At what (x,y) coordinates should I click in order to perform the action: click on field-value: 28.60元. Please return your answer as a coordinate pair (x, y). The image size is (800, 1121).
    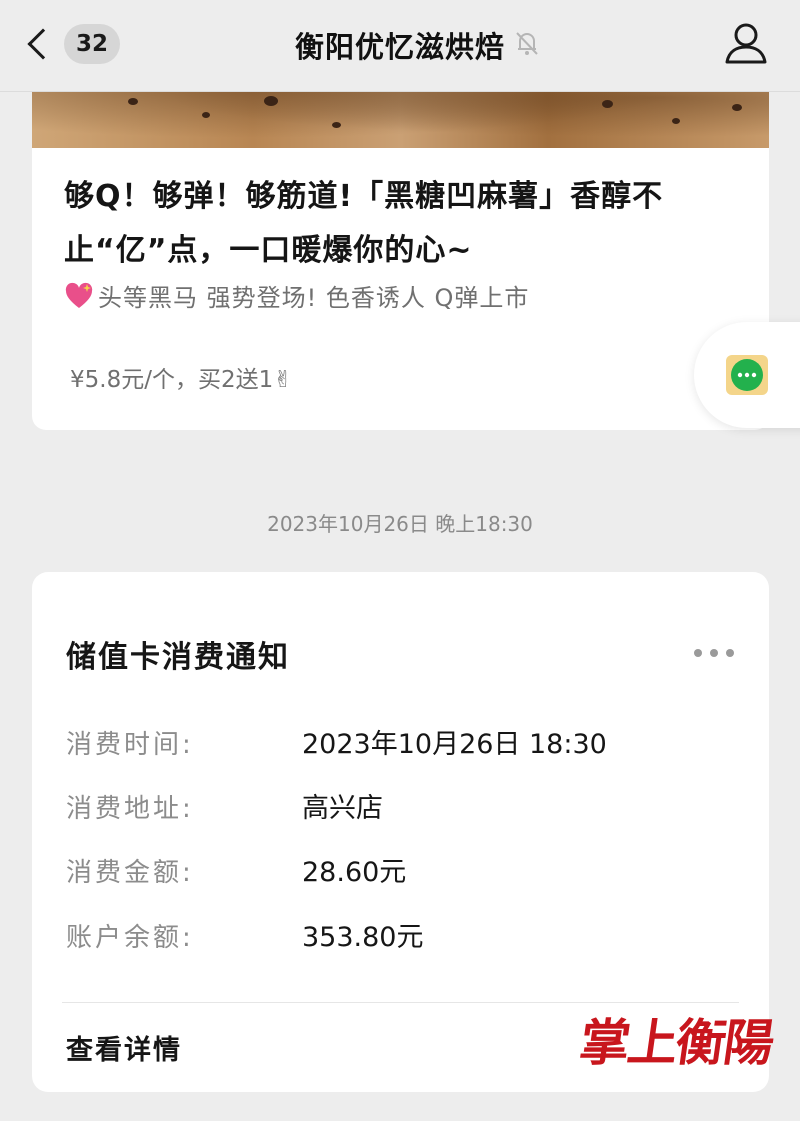
    Looking at the image, I should click on (354, 872).